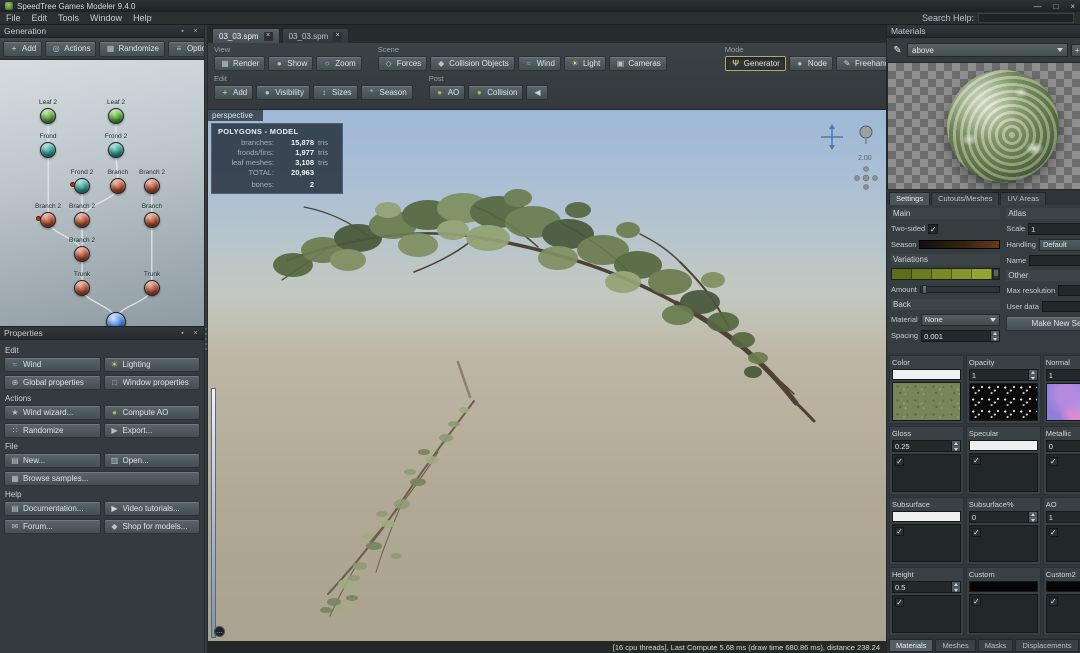 The height and width of the screenshot is (653, 1080). Describe the element at coordinates (1053, 602) in the screenshot. I see `map-custom2-checkbox` at that location.